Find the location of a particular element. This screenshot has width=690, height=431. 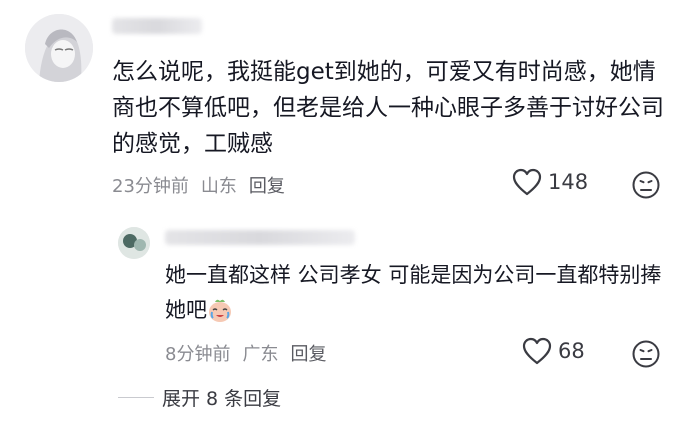

commenter-name-blurred is located at coordinates (157, 26).